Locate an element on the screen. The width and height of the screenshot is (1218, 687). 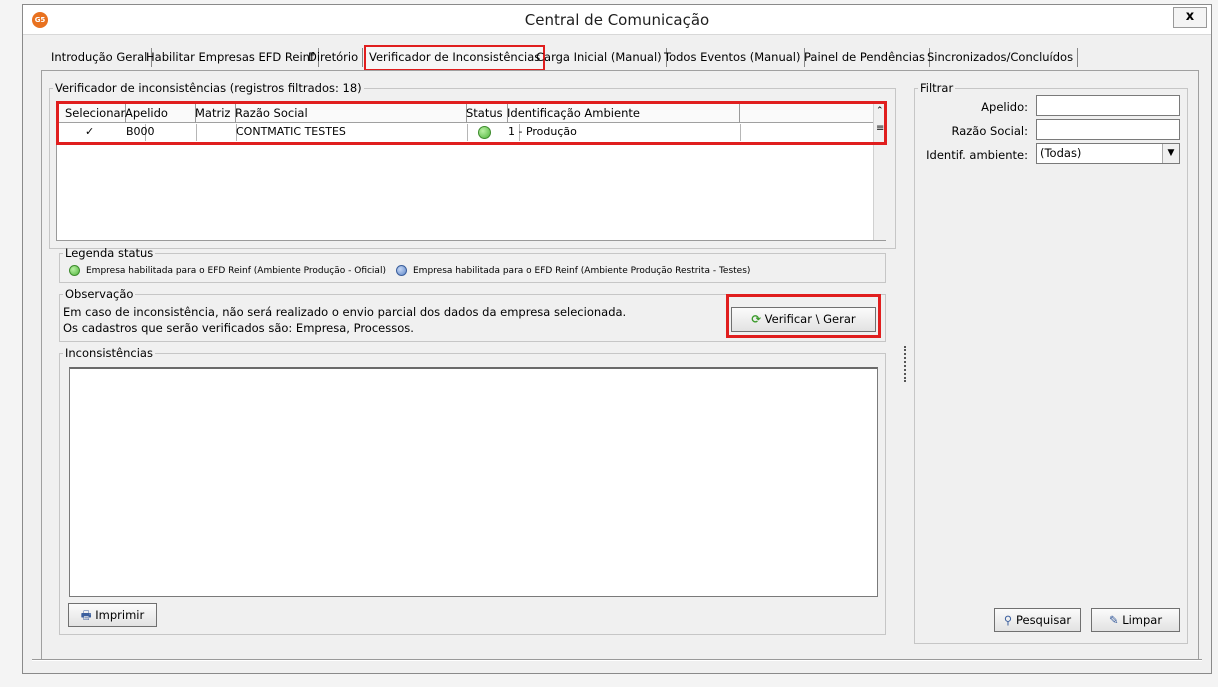
status-legend-group: Legenda status is located at coordinates (472, 264).